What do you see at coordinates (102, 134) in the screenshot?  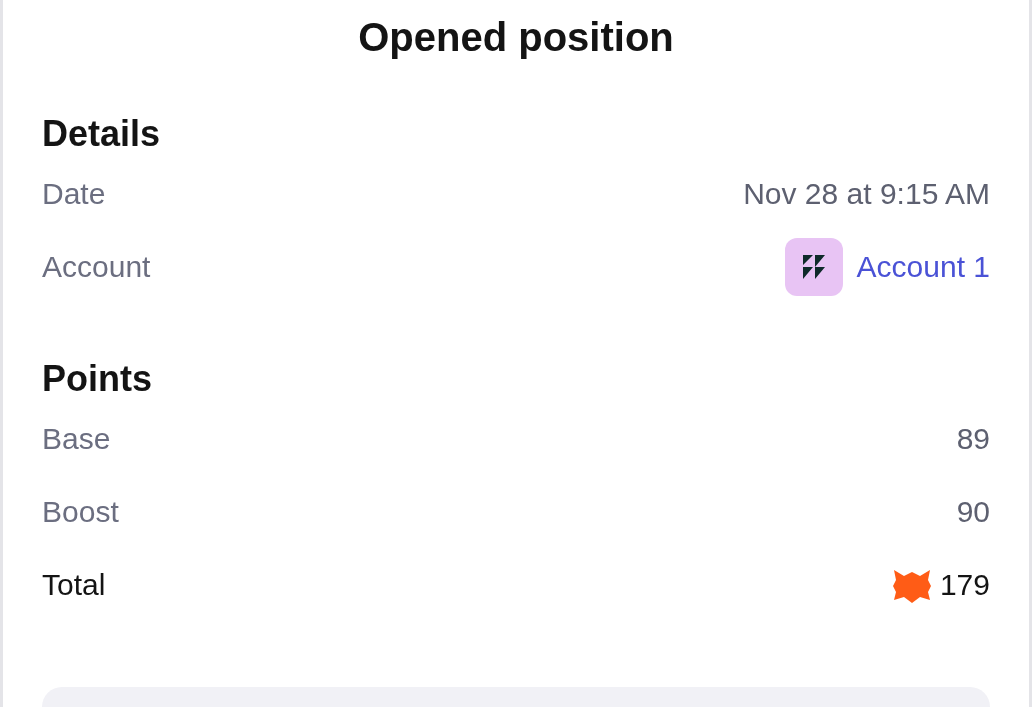 I see `section-heading: Details` at bounding box center [102, 134].